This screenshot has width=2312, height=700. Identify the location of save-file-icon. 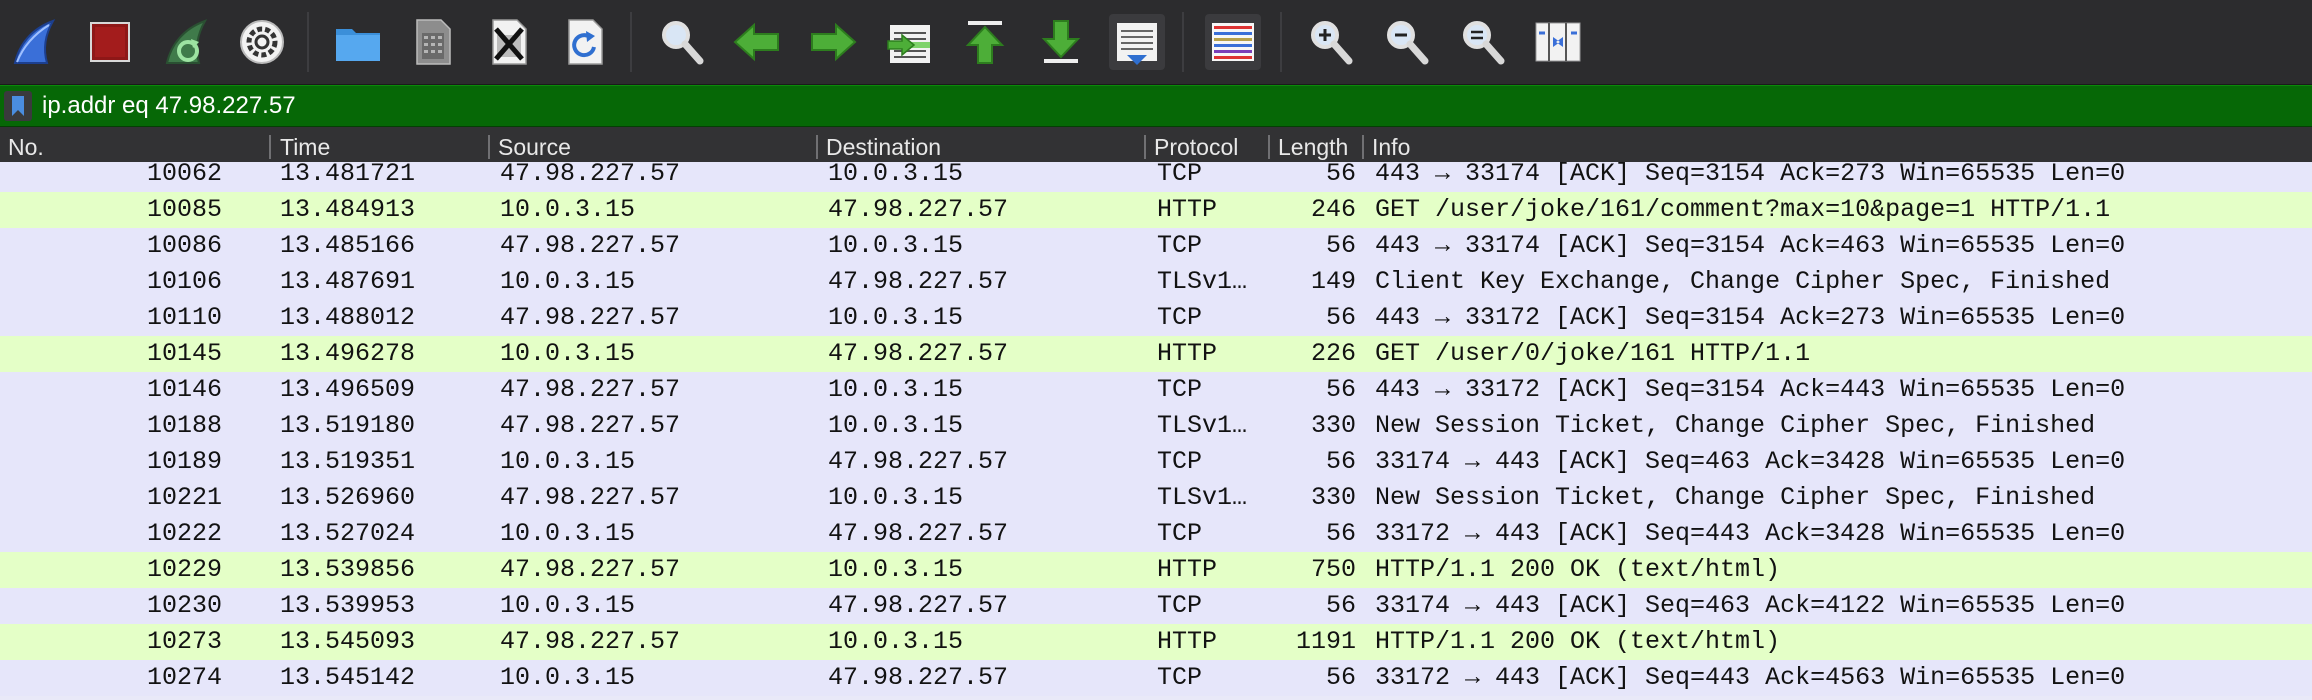
(433, 42).